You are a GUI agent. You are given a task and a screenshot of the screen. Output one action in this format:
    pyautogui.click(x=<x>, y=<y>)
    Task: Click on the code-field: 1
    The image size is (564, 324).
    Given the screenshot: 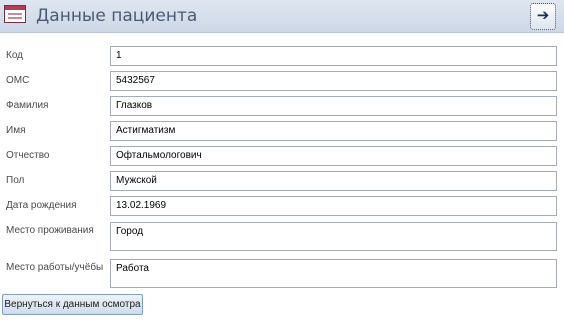 What is the action you would take?
    pyautogui.click(x=333, y=56)
    